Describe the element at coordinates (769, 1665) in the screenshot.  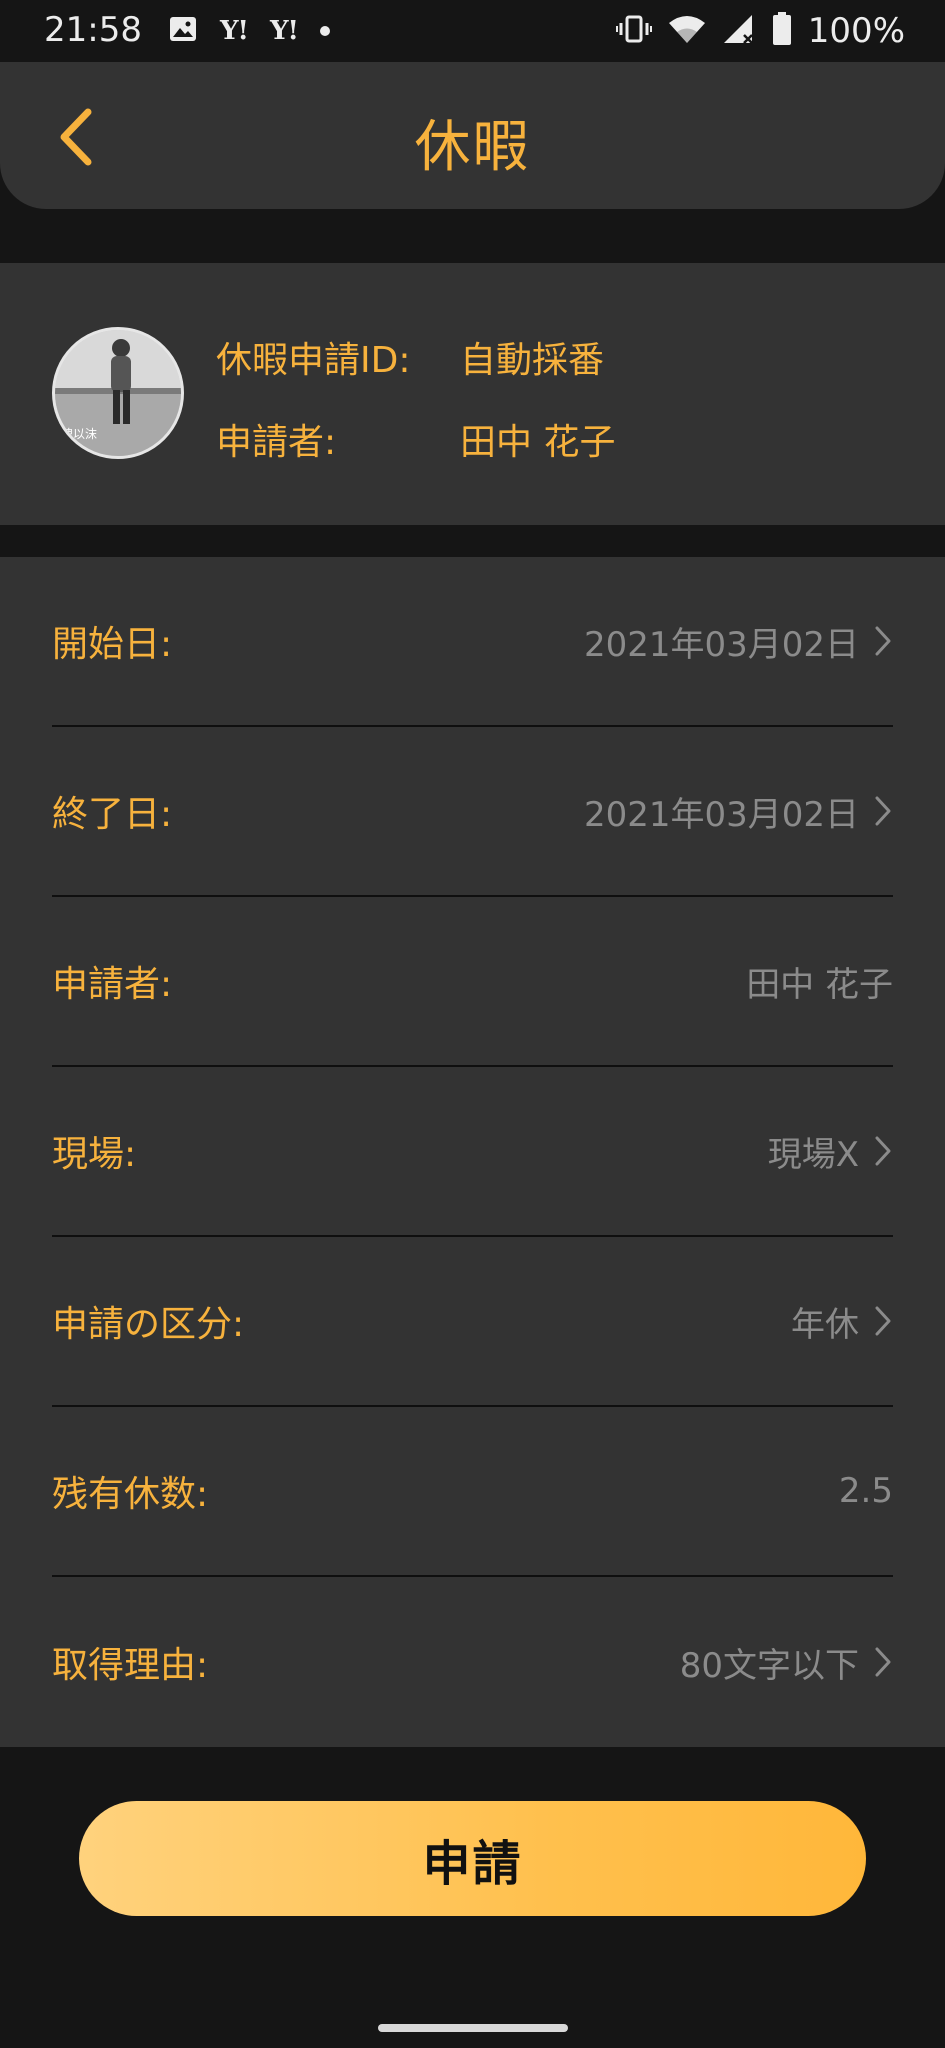
I see `reason-placeholder: 80文字以下` at that location.